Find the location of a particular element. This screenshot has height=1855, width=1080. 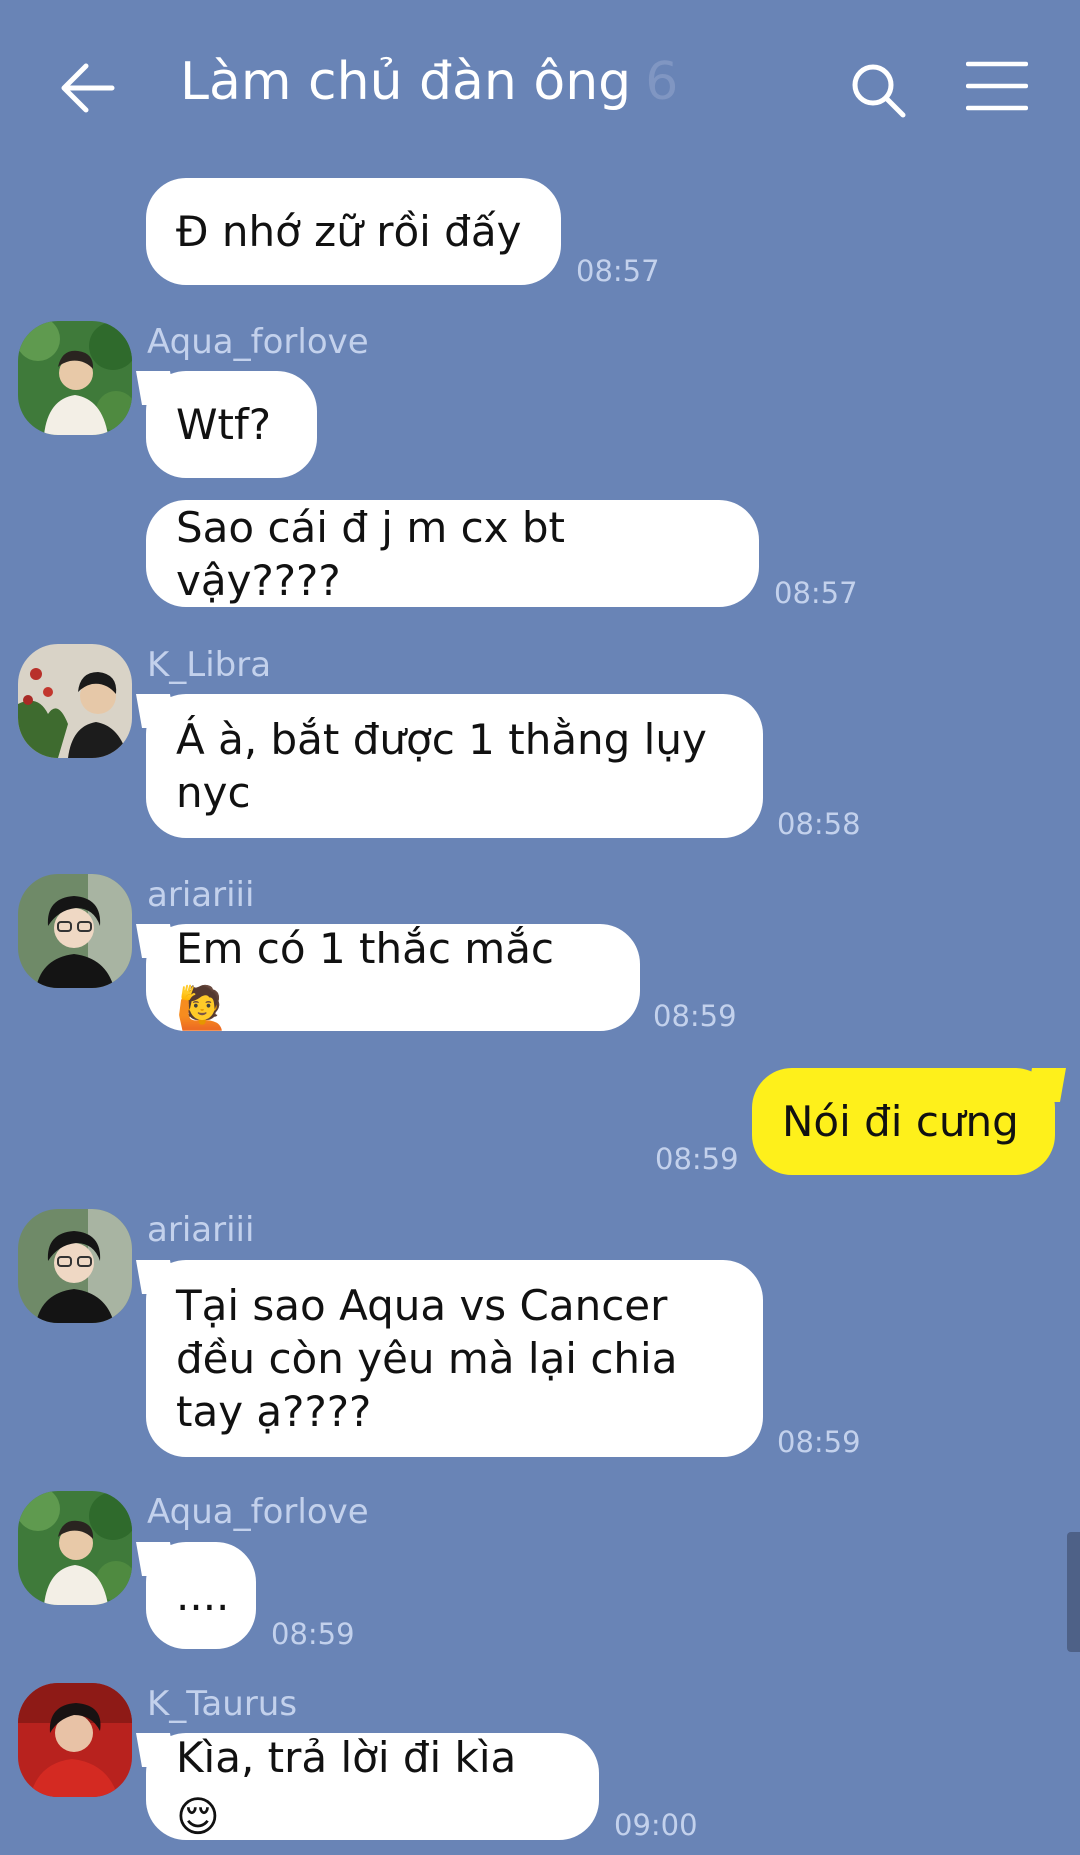

sender-name: K_Libra is located at coordinates (209, 665).